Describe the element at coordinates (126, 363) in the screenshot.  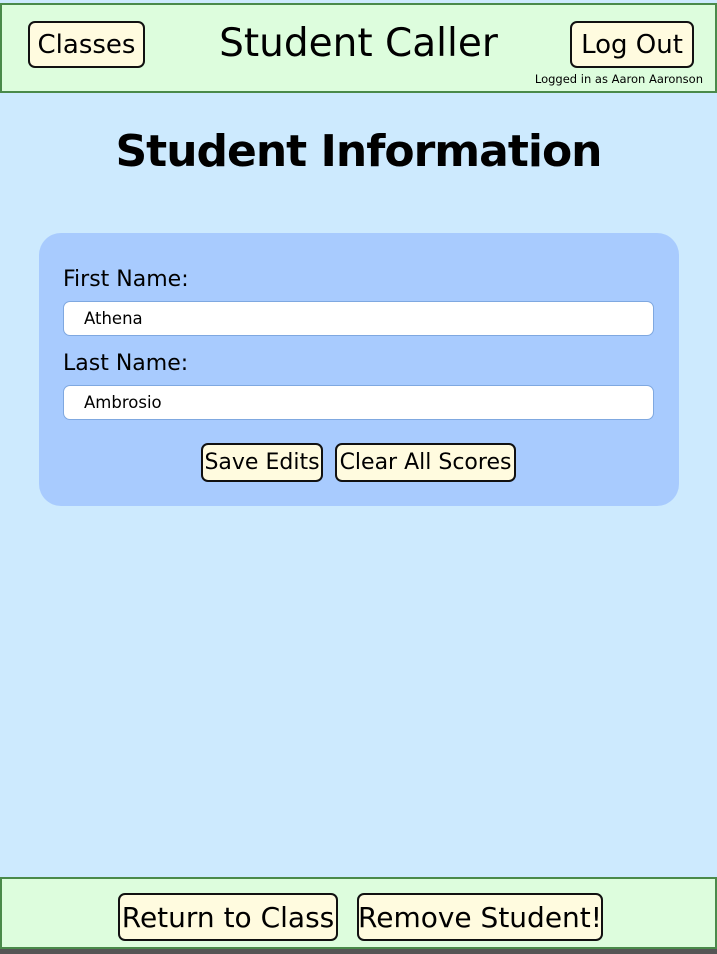
I see `last-name-label: Last Name:` at that location.